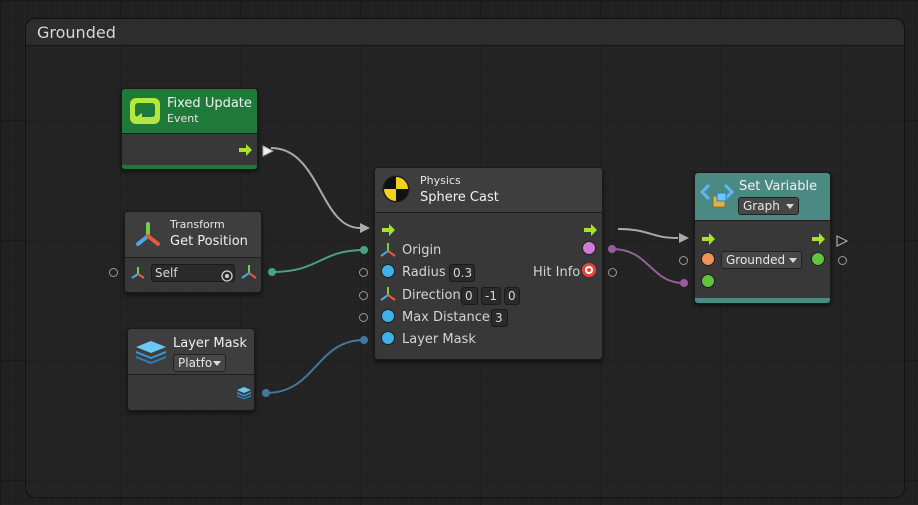 The image size is (918, 505). What do you see at coordinates (183, 118) in the screenshot?
I see `node-subtitle: Event` at bounding box center [183, 118].